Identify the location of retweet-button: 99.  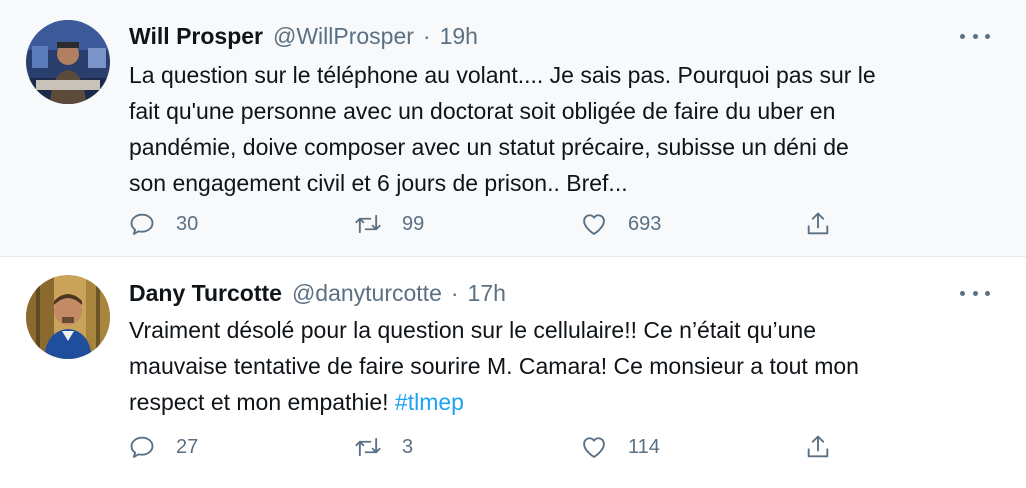
(389, 224).